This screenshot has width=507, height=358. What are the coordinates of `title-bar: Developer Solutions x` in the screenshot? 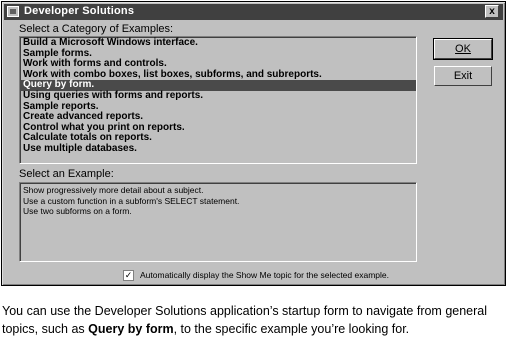 It's located at (253, 12).